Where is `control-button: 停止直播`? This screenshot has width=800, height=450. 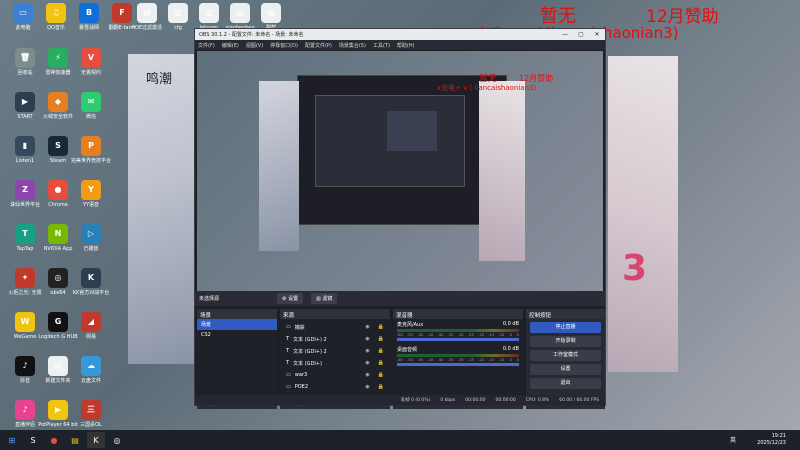
control-button: 停止直播 is located at coordinates (565, 327).